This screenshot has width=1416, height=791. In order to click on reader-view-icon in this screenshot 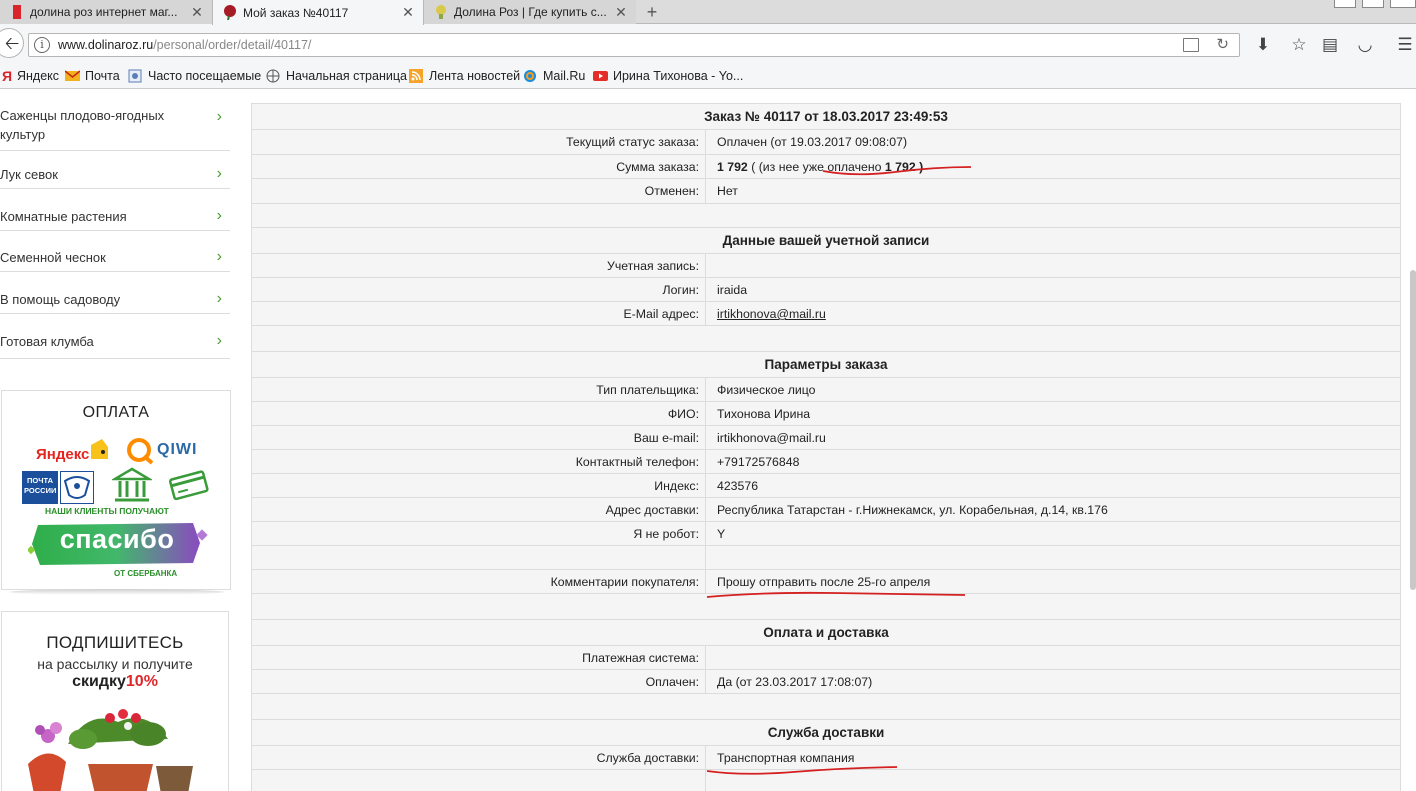, I will do `click(1191, 45)`.